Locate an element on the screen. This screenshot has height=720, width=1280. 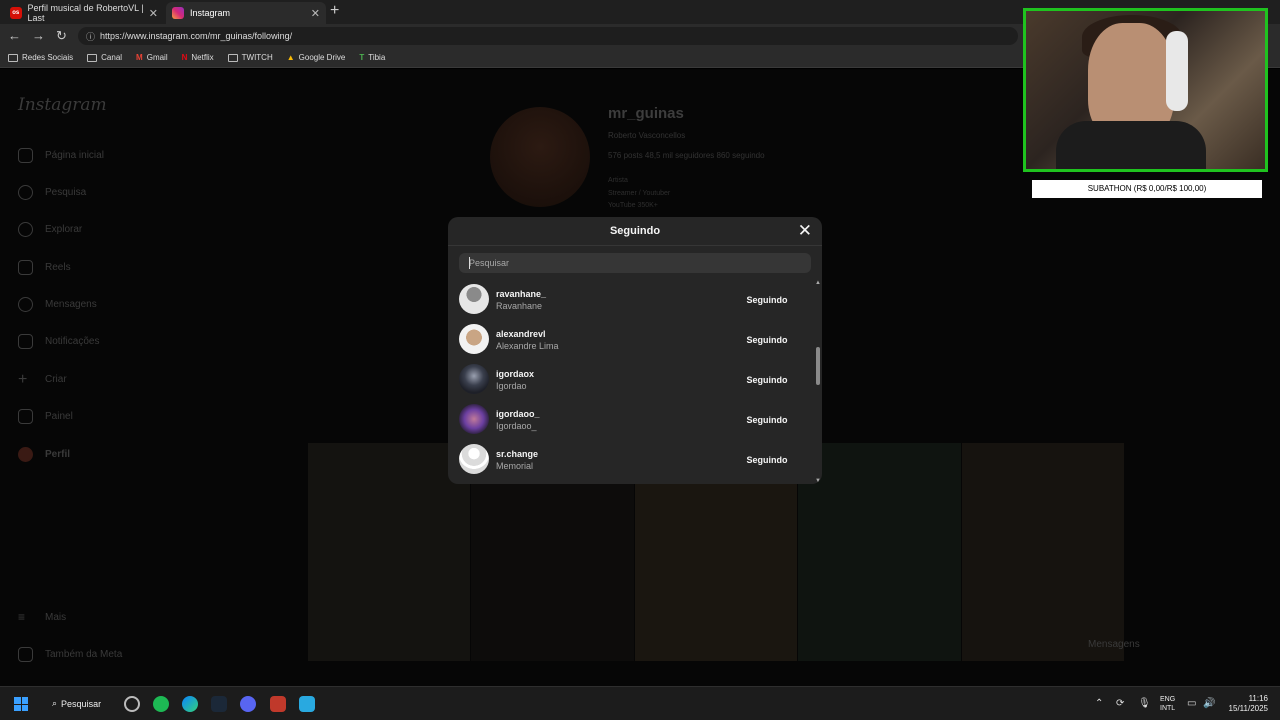
full-name: Ravanhane is located at coordinates (519, 306).